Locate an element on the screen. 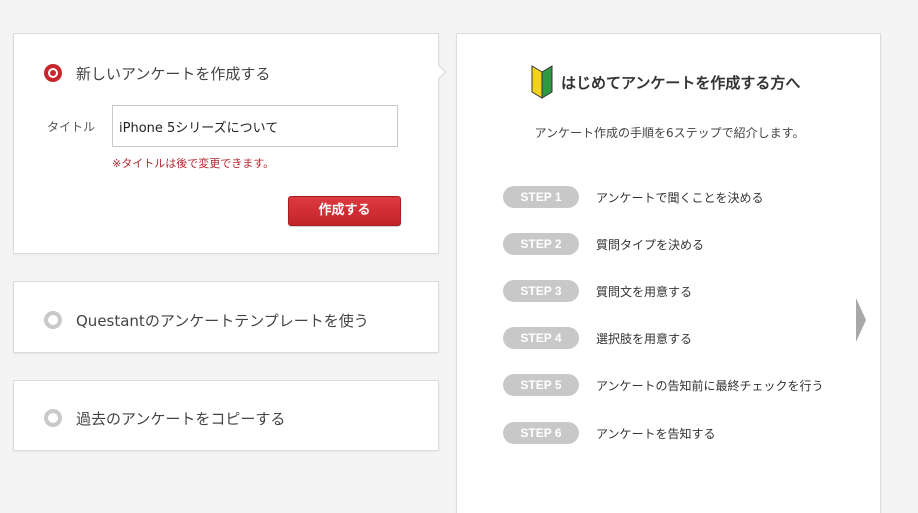  chevron-right-icon is located at coordinates (861, 320).